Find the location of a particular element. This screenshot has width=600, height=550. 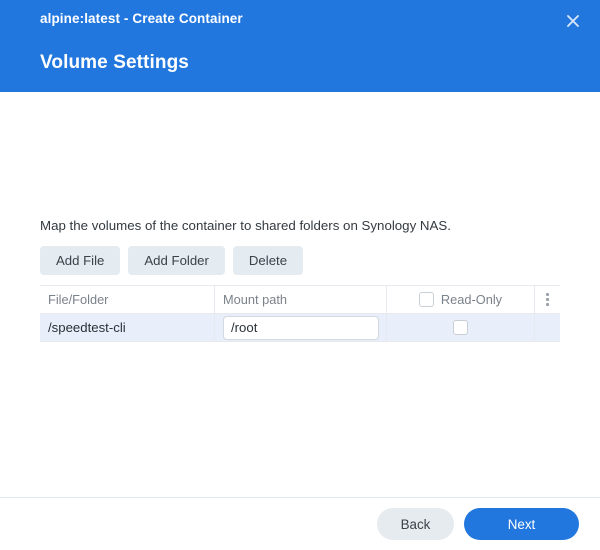

column-header-mount-path: Mount path is located at coordinates (300, 299).